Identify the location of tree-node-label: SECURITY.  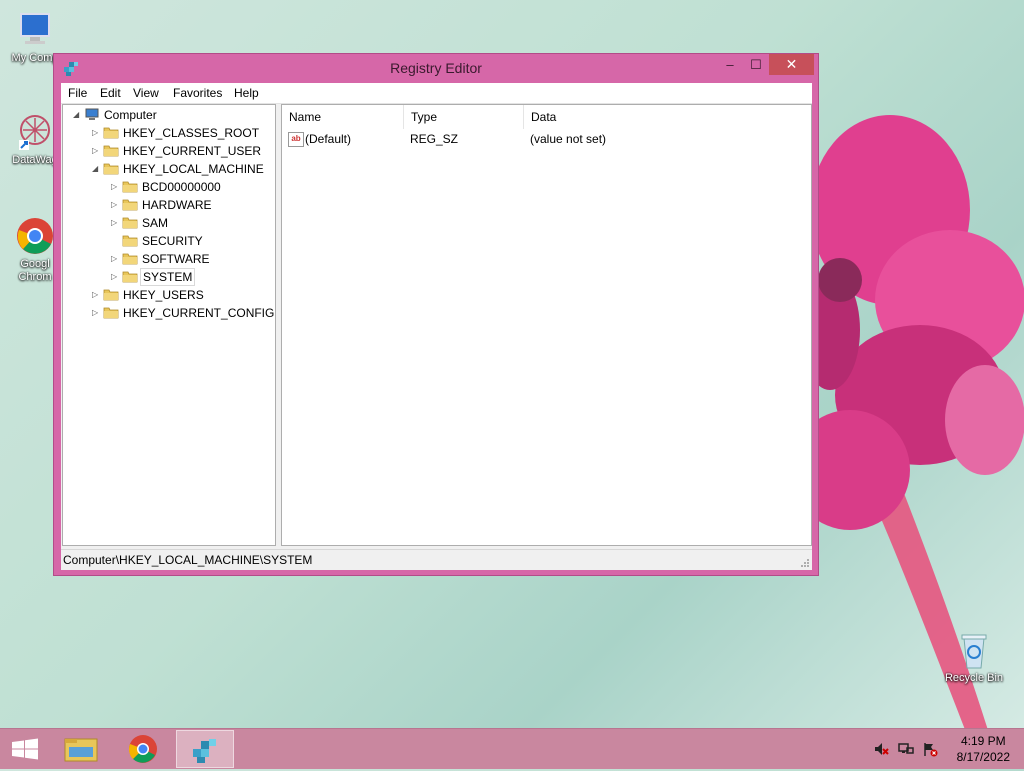
(172, 241).